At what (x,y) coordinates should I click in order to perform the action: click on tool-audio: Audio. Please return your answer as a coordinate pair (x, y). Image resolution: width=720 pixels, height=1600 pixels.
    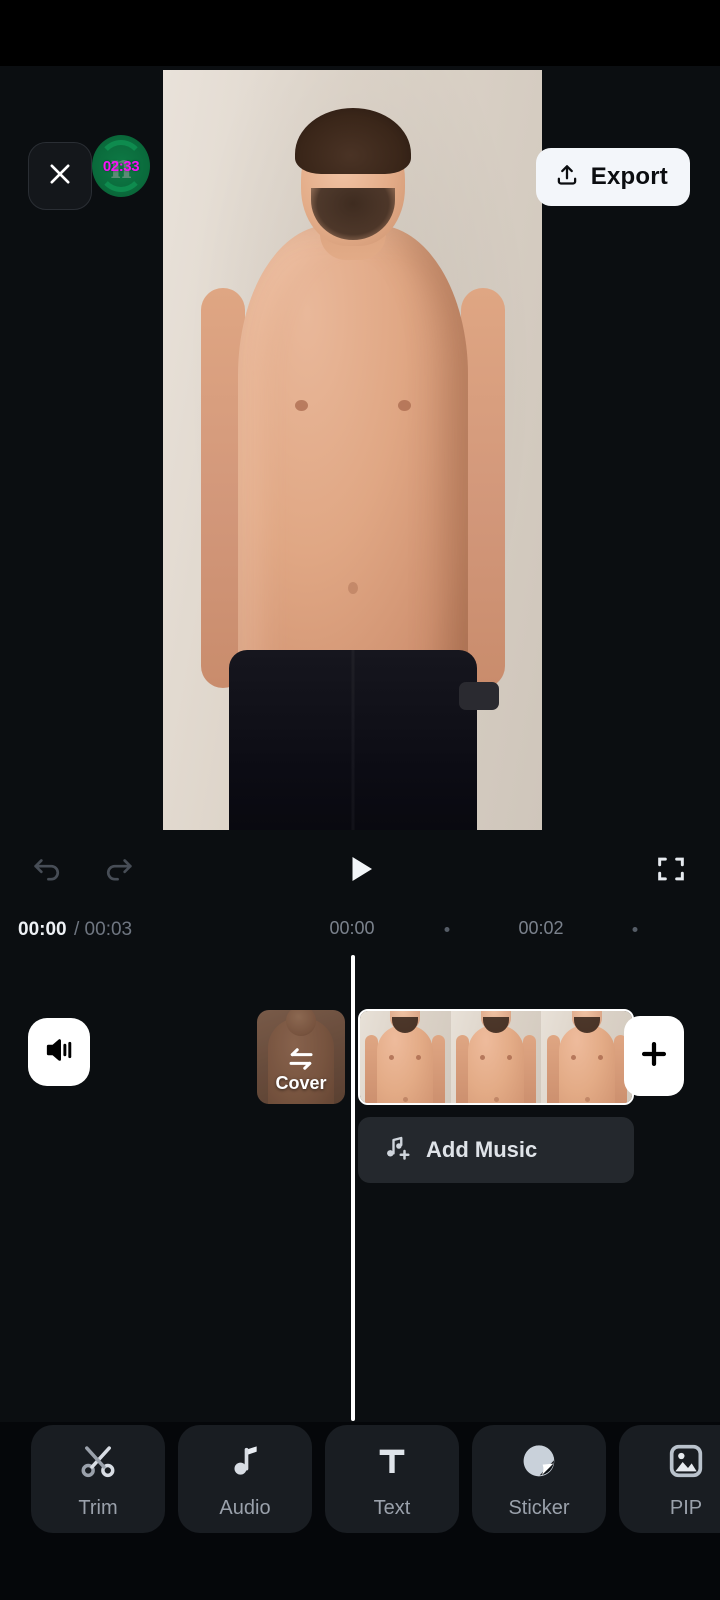
    Looking at the image, I should click on (245, 1479).